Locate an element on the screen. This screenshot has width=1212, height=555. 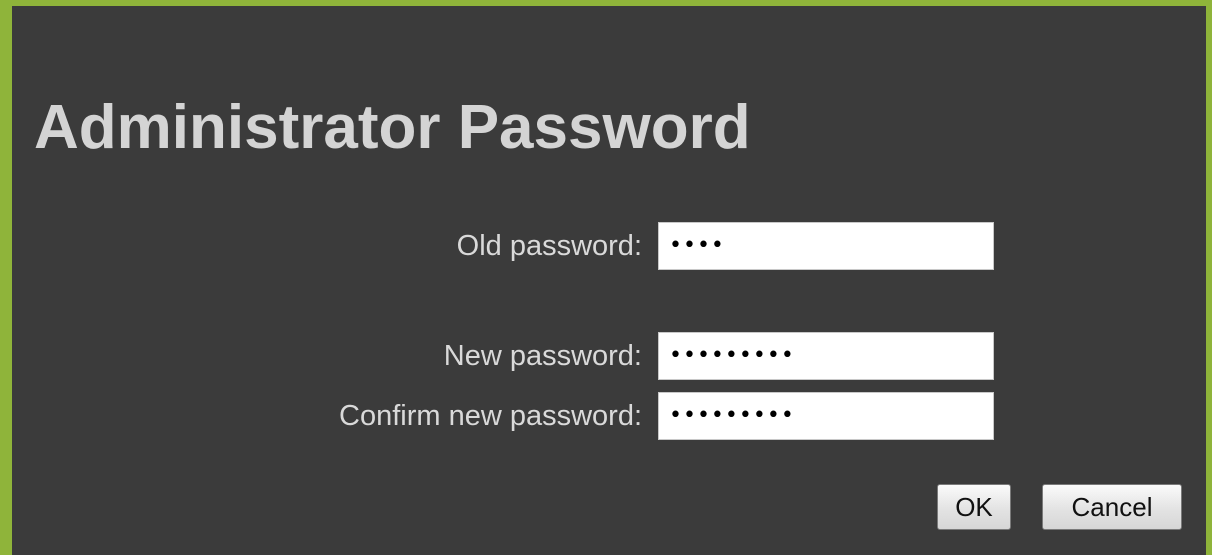
confirm-password-label: Confirm new password: is located at coordinates (490, 416).